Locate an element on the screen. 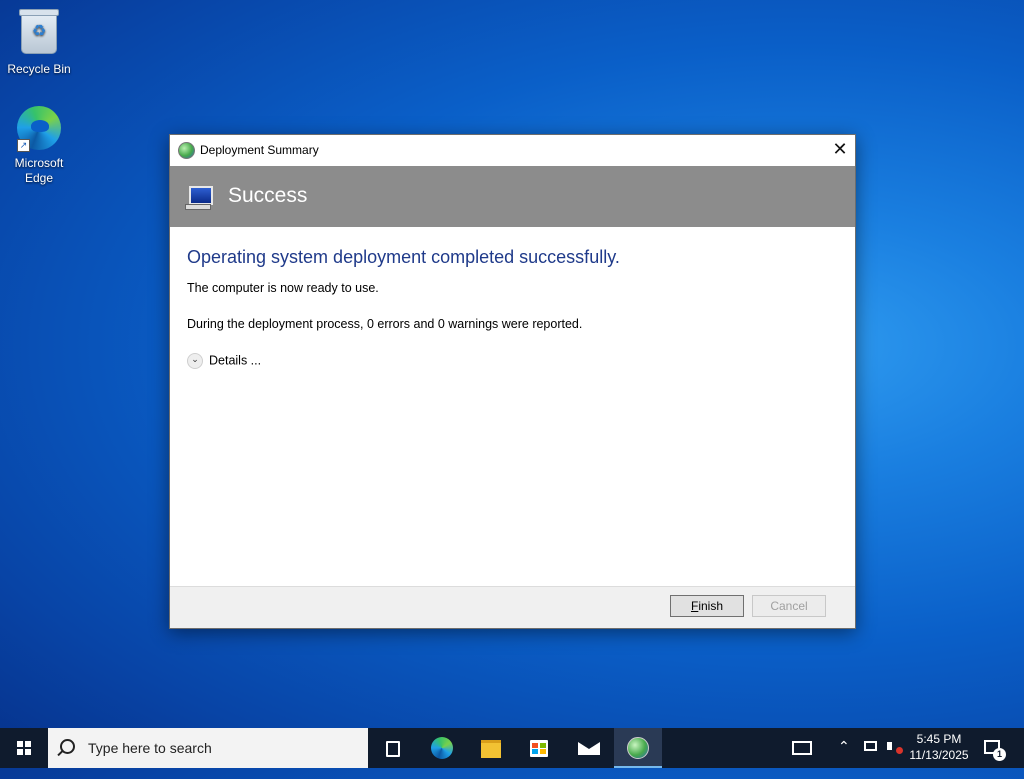 The image size is (1024, 779). notification-count-badge: 1 is located at coordinates (999, 754).